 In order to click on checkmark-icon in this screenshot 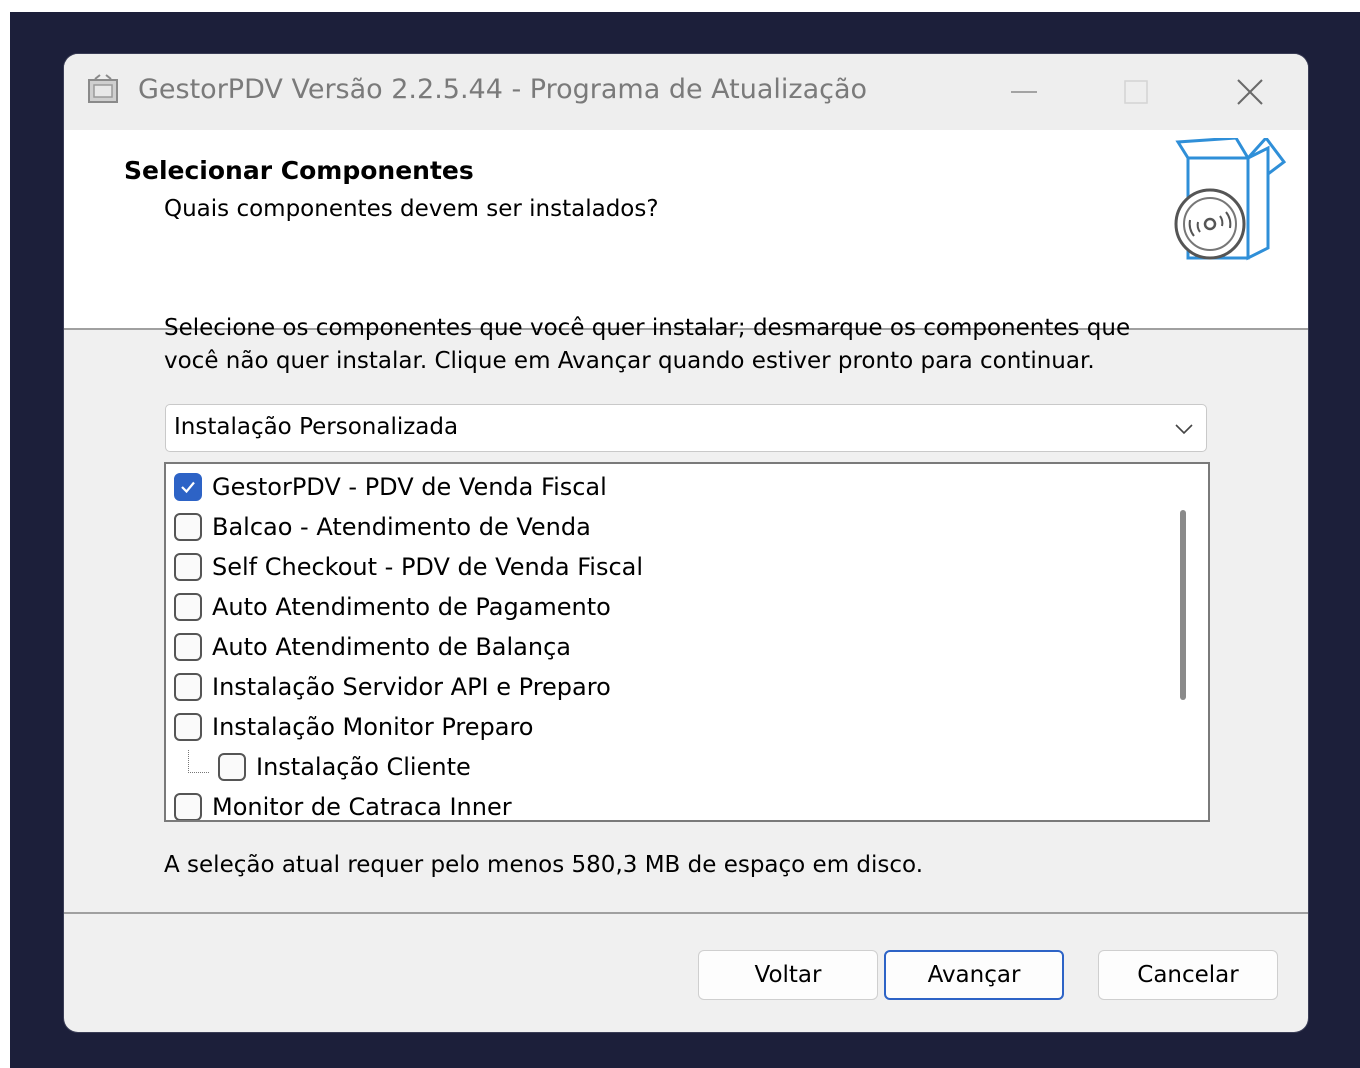, I will do `click(188, 487)`.